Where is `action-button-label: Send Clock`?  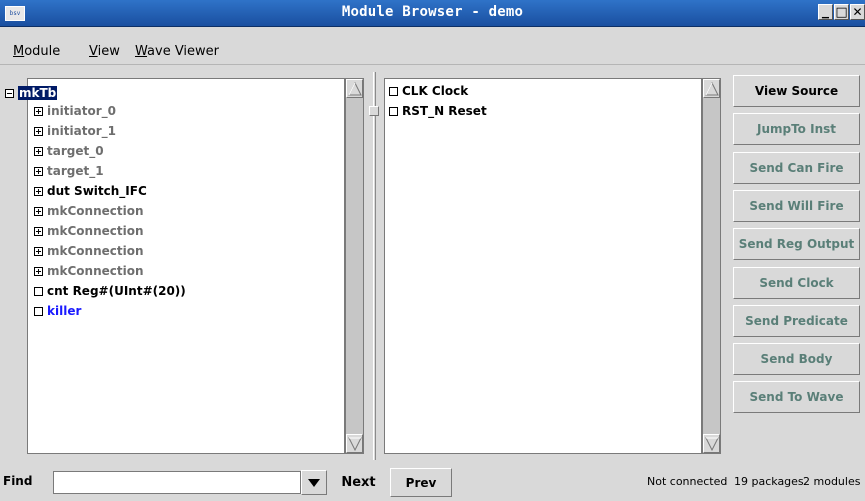
action-button-label: Send Clock is located at coordinates (796, 282).